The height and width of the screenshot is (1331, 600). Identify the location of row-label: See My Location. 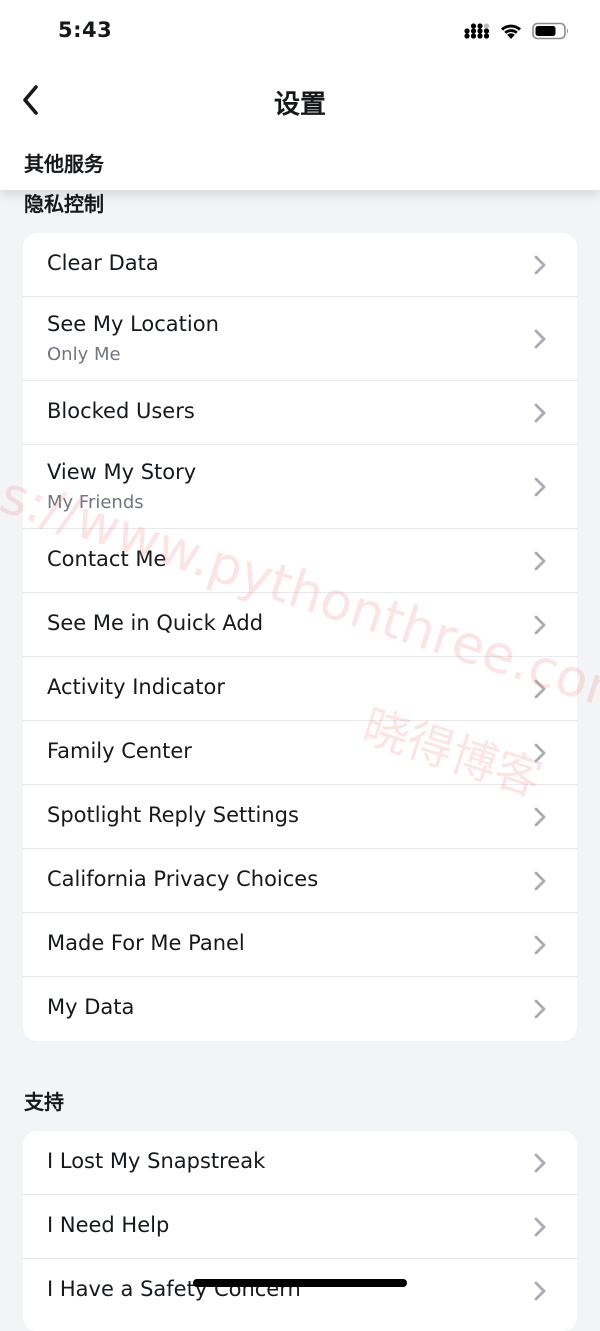
(133, 324).